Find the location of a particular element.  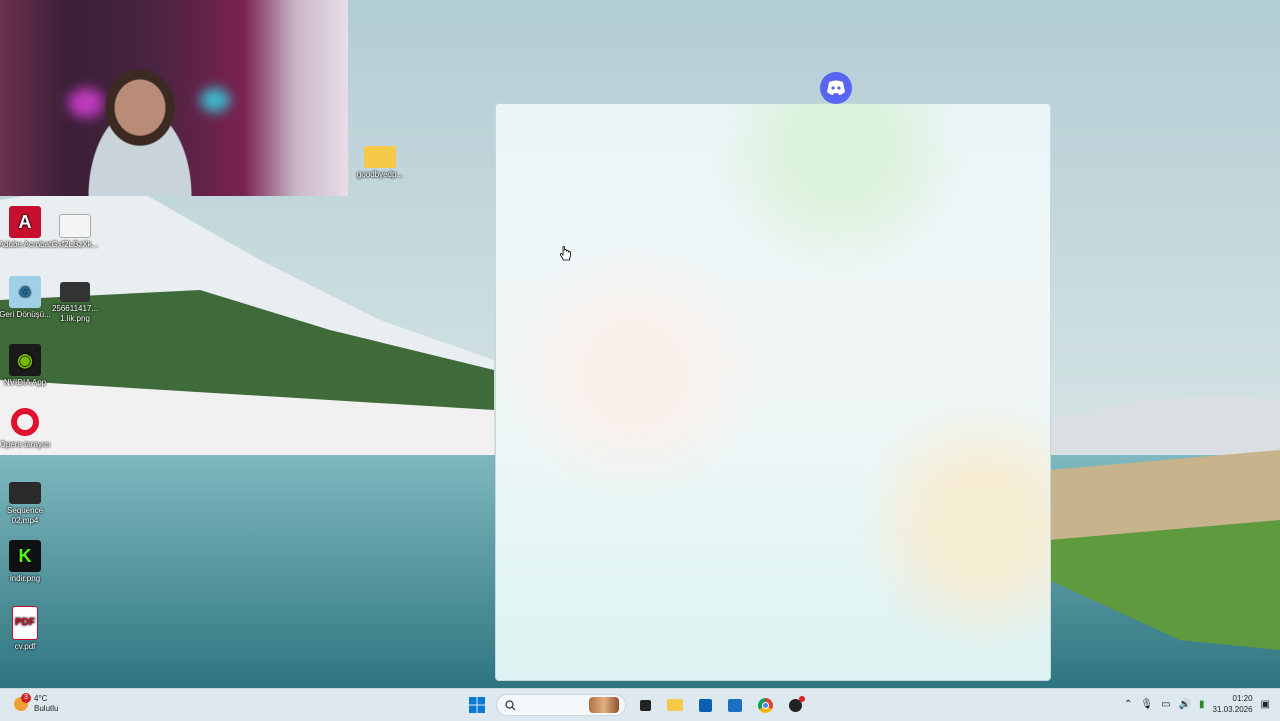

chrome-button is located at coordinates (765, 705).